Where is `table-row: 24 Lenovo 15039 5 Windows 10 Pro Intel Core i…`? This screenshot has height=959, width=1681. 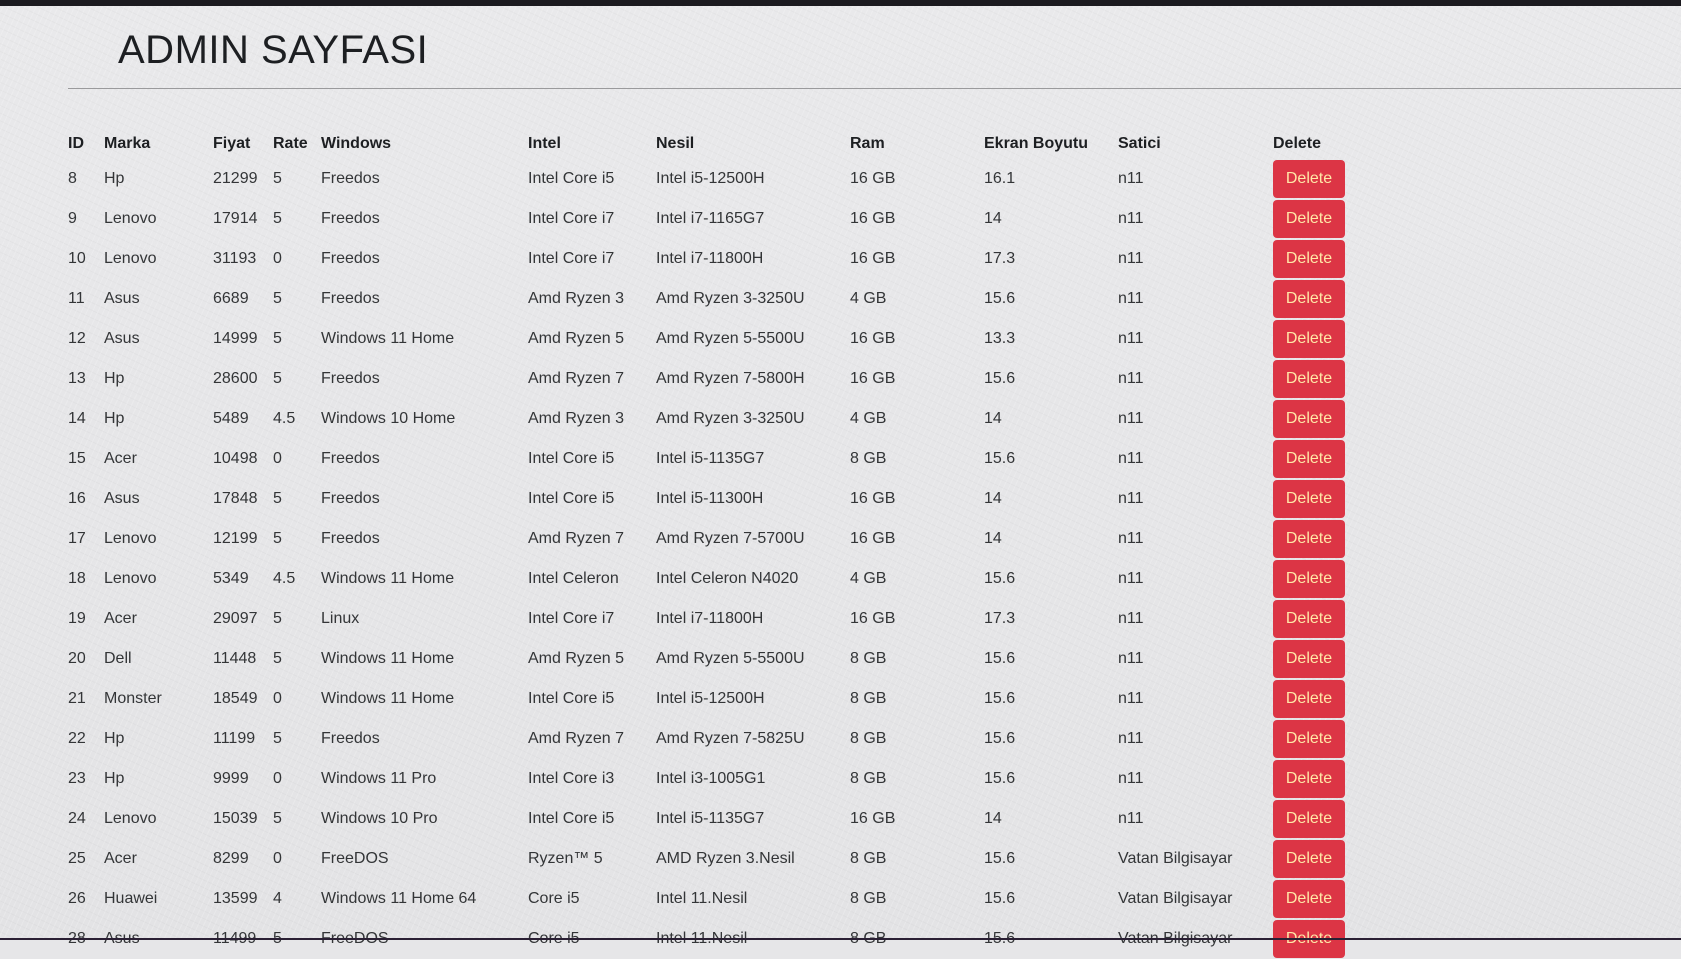
table-row: 24 Lenovo 15039 5 Windows 10 Pro Intel Core i… is located at coordinates (706, 819).